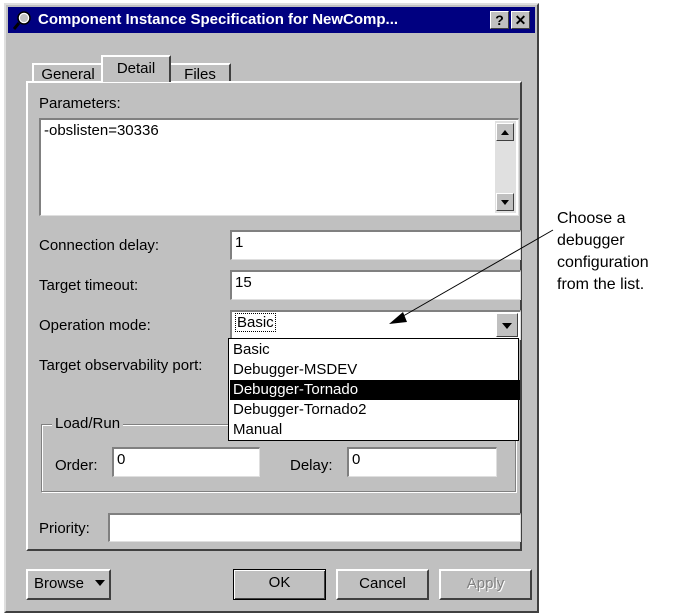 The image size is (673, 616). Describe the element at coordinates (471, 276) in the screenshot. I see `annotation-arrow` at that location.